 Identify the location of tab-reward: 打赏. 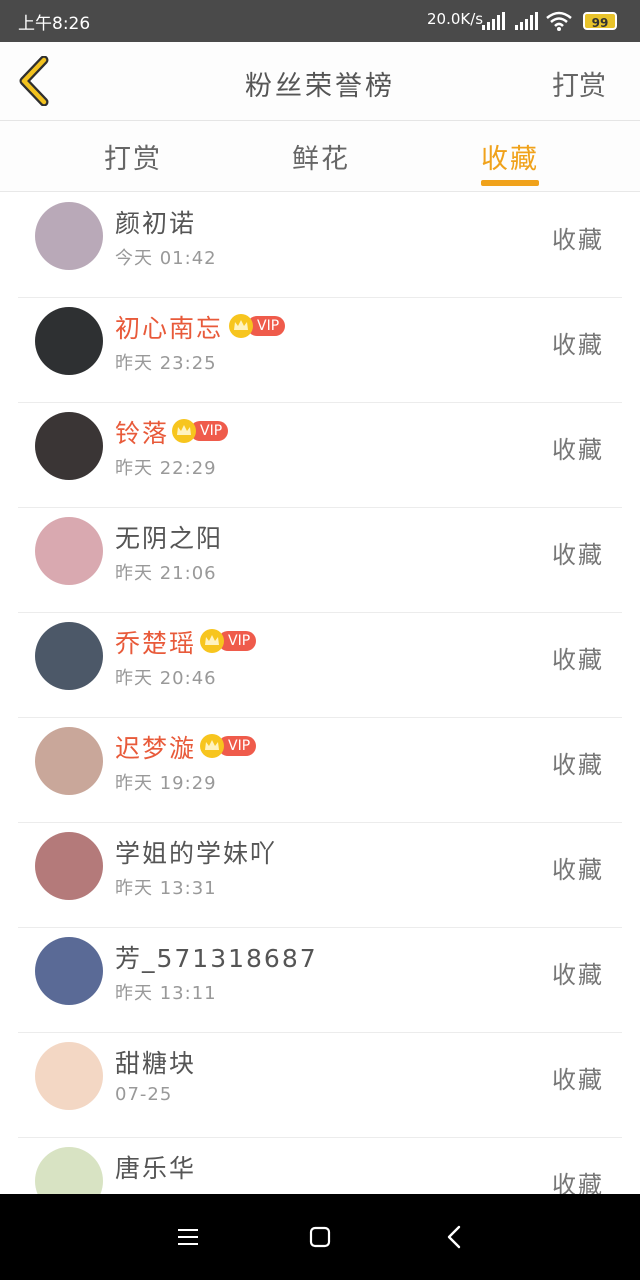
(133, 156).